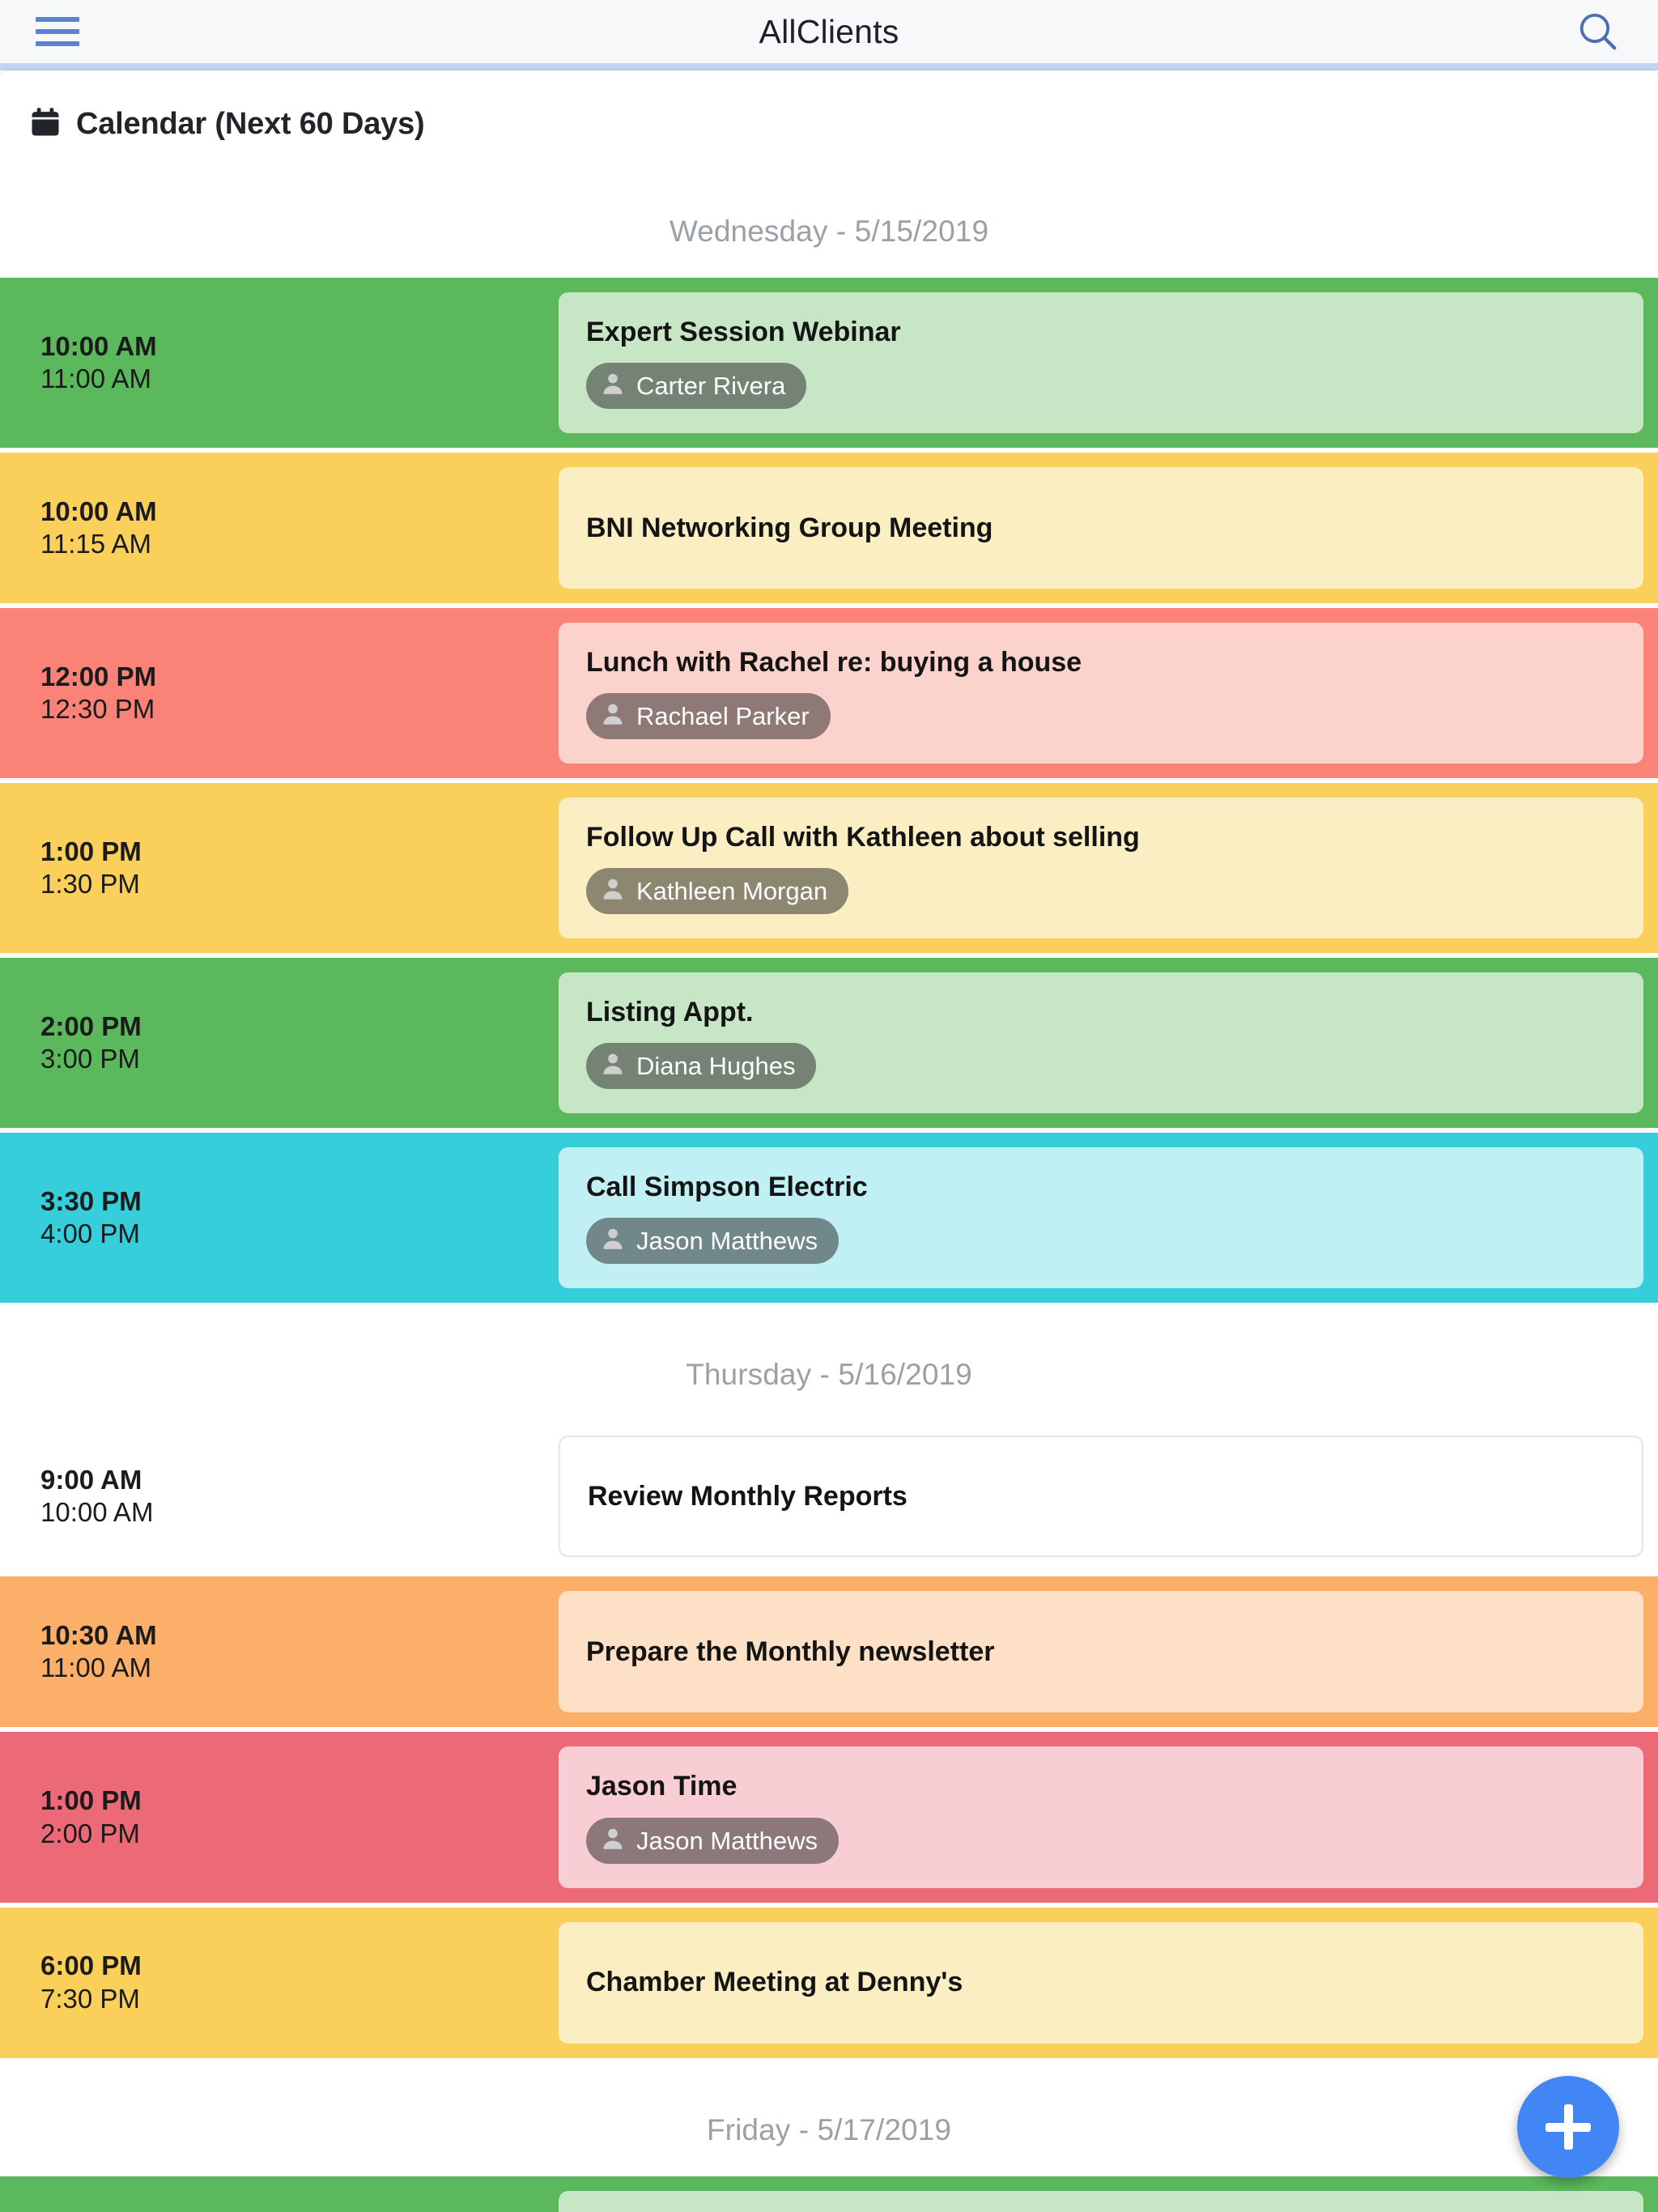  I want to click on contact-name: Kathleen Morgan, so click(732, 892).